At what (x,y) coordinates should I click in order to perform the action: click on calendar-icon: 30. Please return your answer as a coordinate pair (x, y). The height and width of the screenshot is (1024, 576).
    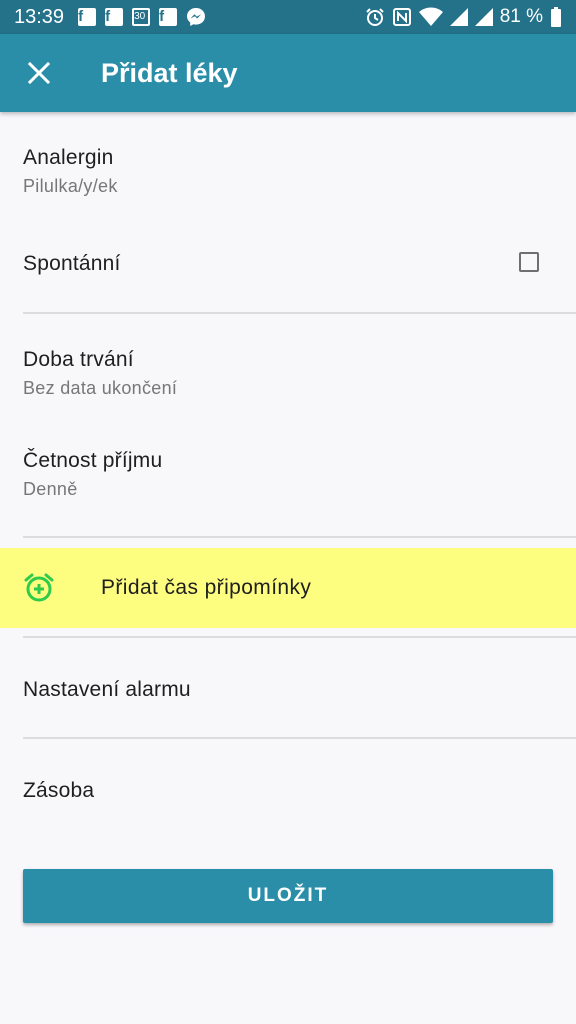
    Looking at the image, I should click on (141, 17).